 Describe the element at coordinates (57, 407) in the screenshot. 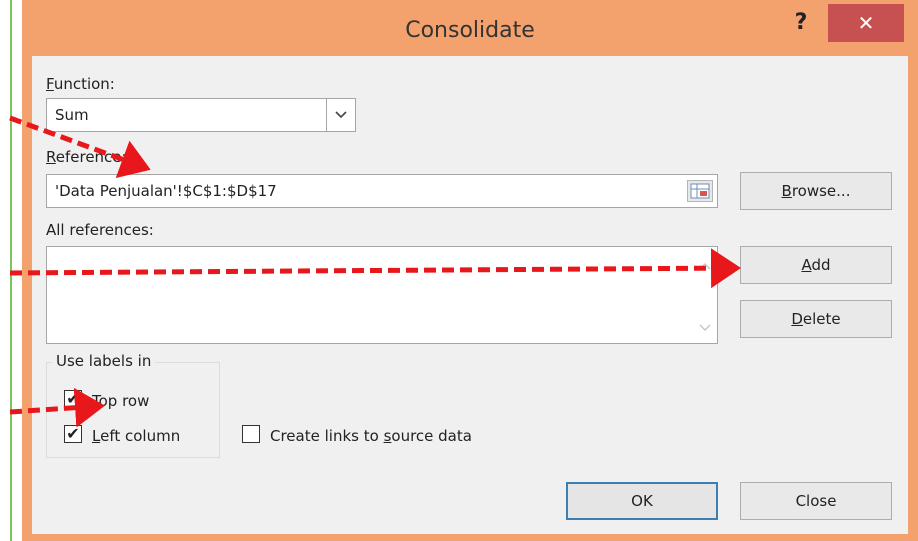

I see `arrow-to-top-row` at that location.